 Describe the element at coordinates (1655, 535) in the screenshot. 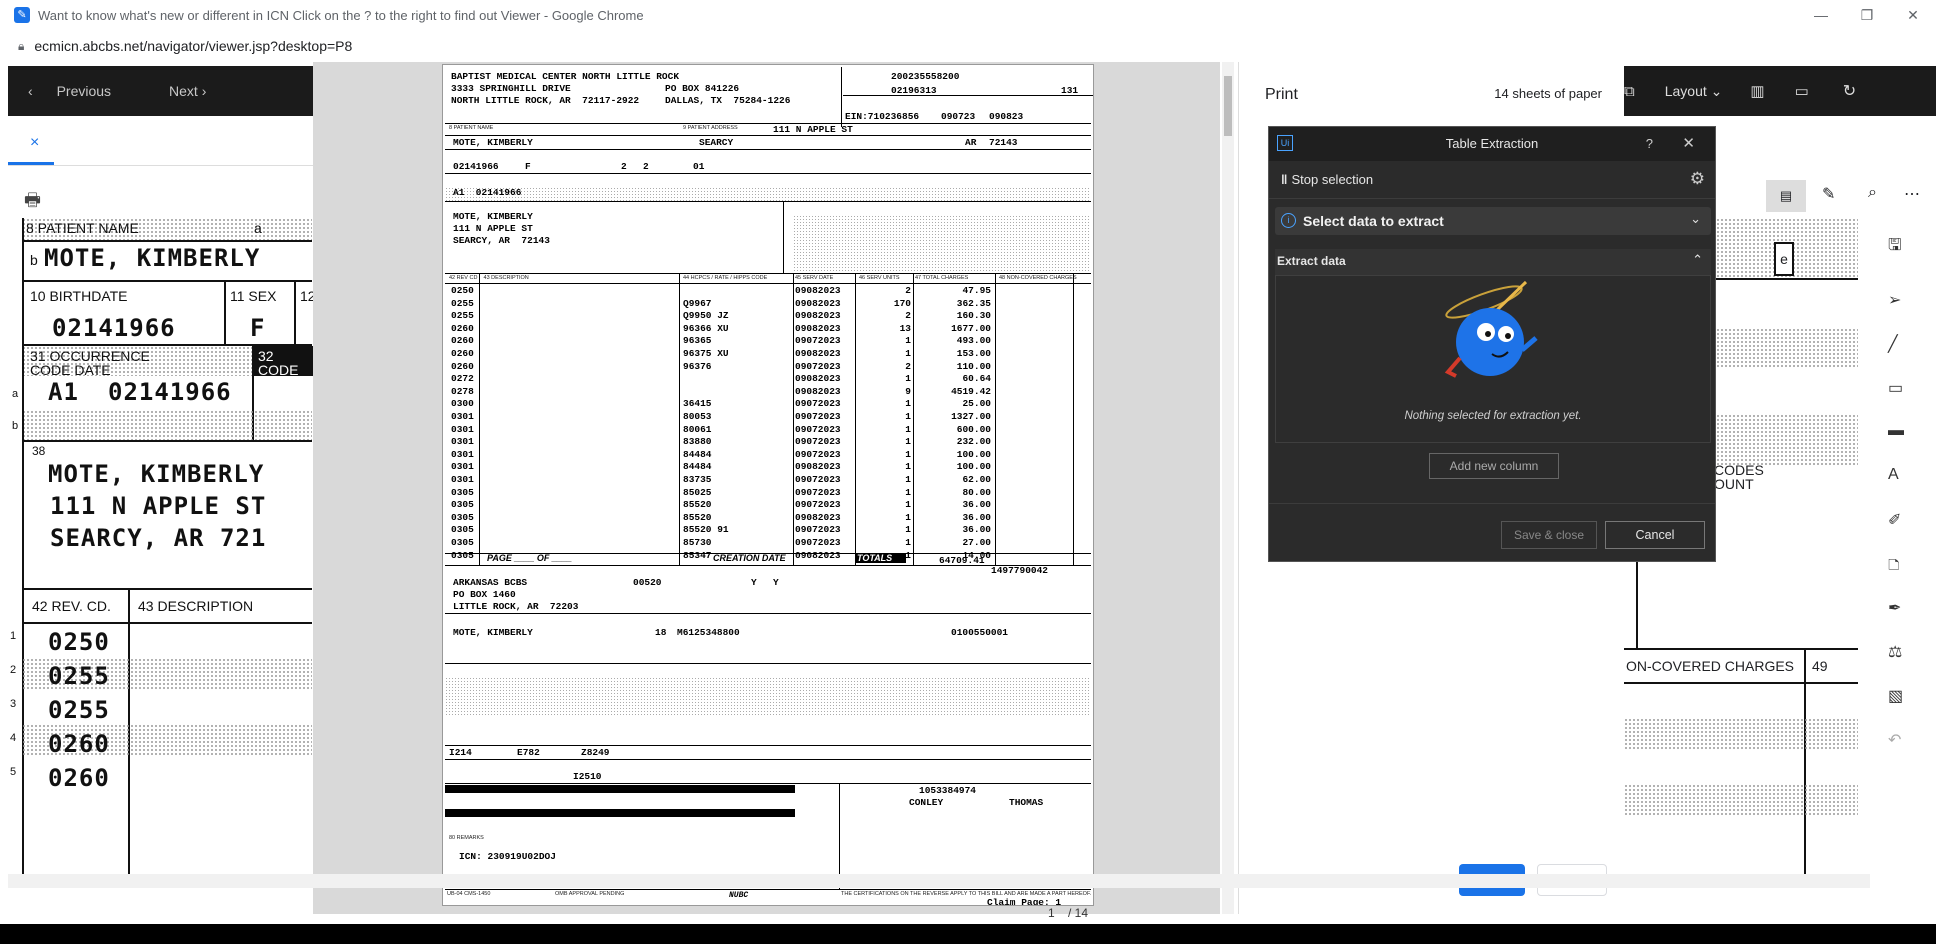

I see `extraction-cancel-button: Cancel` at that location.